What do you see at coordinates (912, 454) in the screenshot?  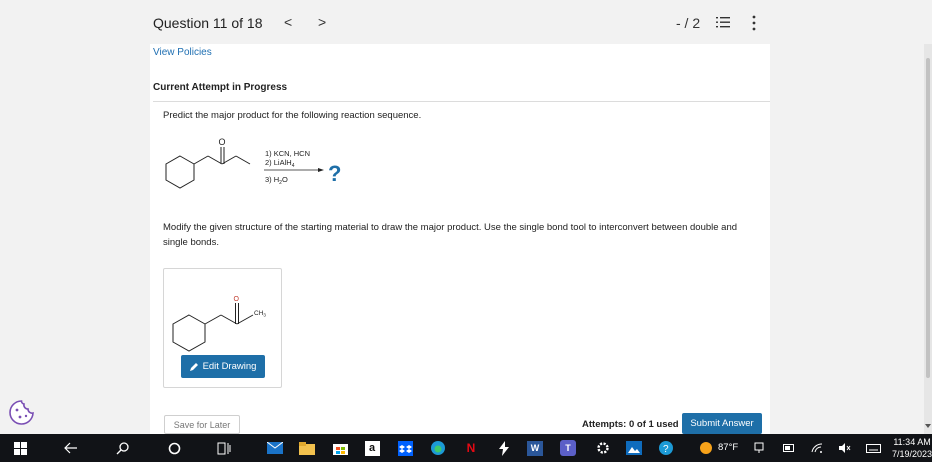 I see `clock-date: 7/19/2023` at bounding box center [912, 454].